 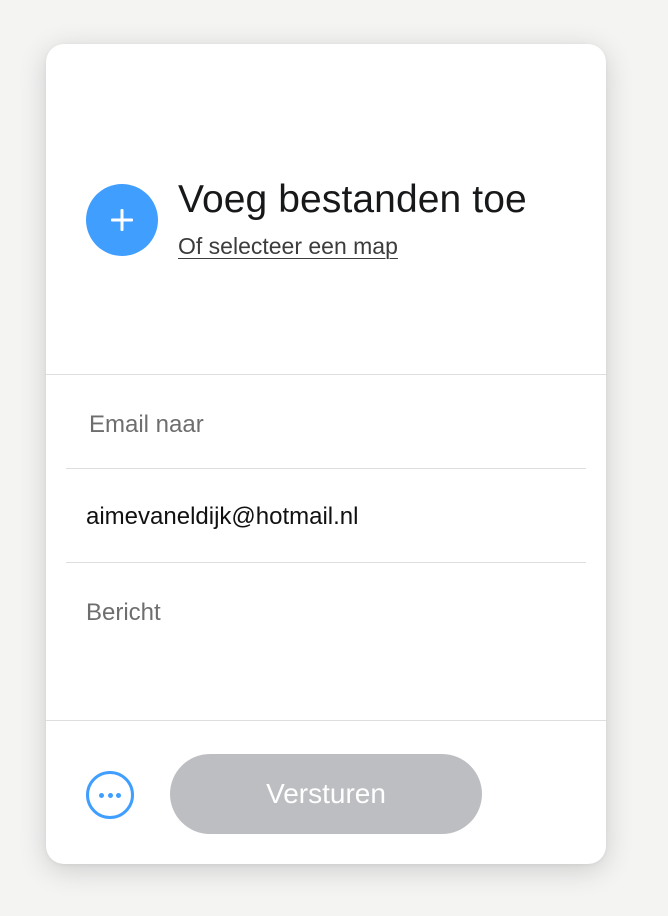 I want to click on message-input, so click(x=326, y=613).